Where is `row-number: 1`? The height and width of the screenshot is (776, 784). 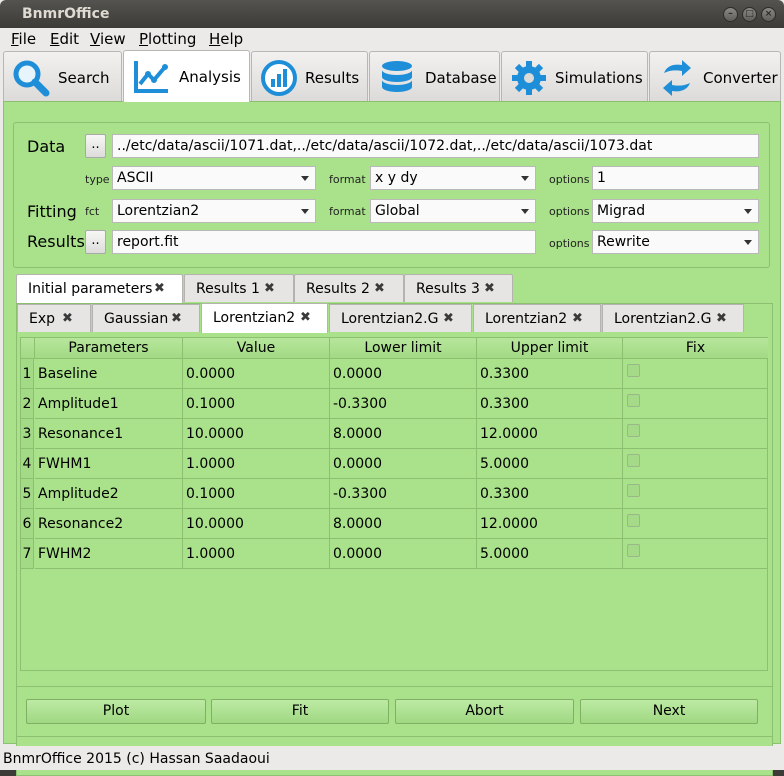 row-number: 1 is located at coordinates (27, 374).